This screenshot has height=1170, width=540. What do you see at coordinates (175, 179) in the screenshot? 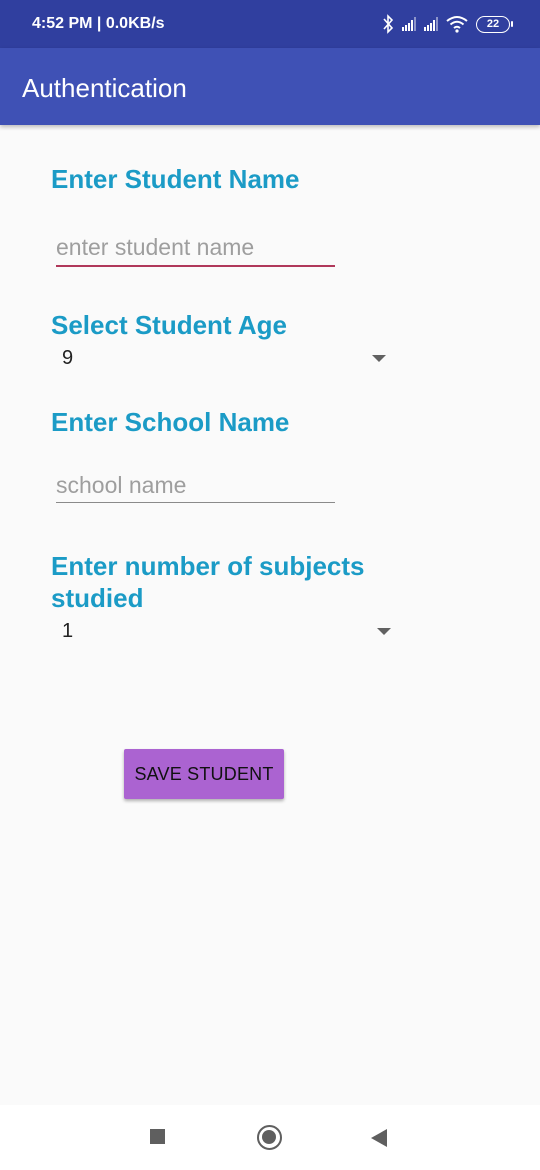
I see `student-name-label: Enter Student Name` at bounding box center [175, 179].